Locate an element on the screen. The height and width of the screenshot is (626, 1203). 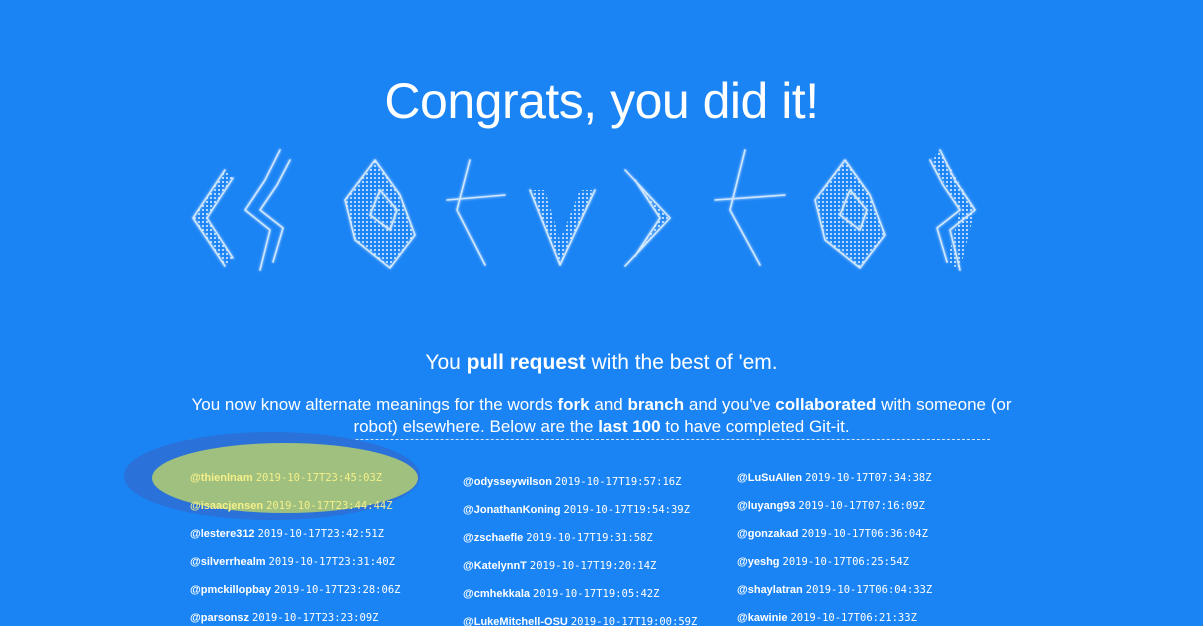
timestamp: 2019-10-17T19:31:58Z is located at coordinates (589, 538).